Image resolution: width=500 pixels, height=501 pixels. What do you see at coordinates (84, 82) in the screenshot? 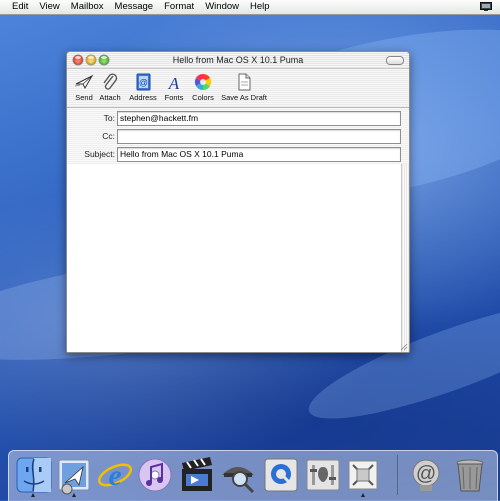
I see `send-icon` at bounding box center [84, 82].